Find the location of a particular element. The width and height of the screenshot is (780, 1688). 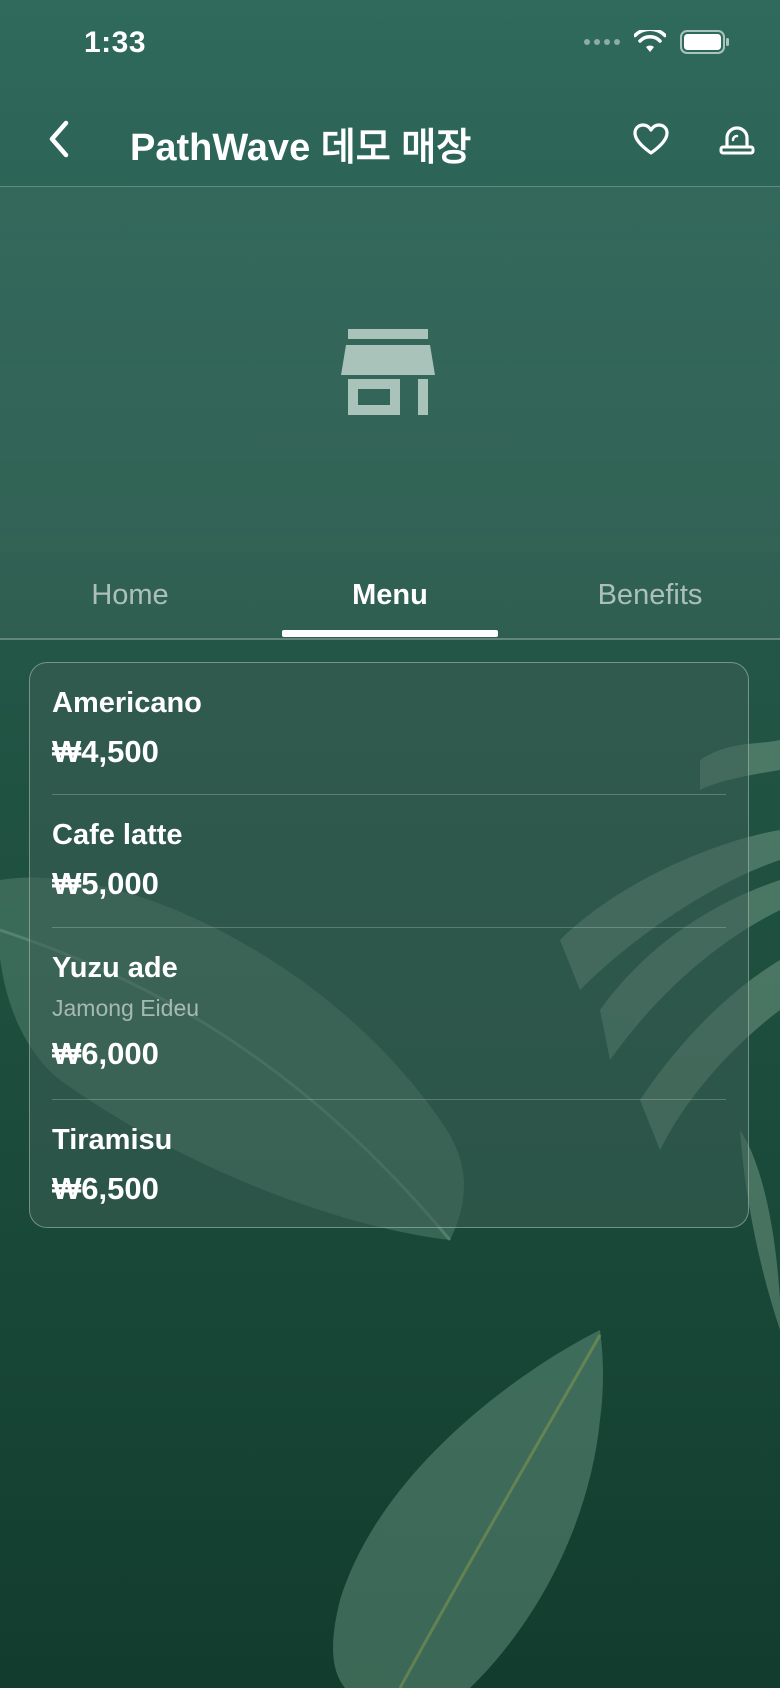

cellular-signal-icon is located at coordinates (602, 42).